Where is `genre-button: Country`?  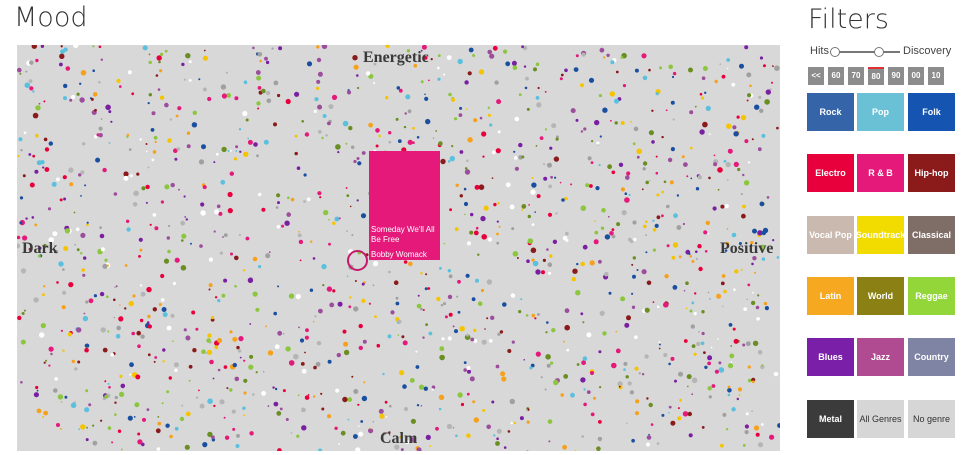 genre-button: Country is located at coordinates (931, 357).